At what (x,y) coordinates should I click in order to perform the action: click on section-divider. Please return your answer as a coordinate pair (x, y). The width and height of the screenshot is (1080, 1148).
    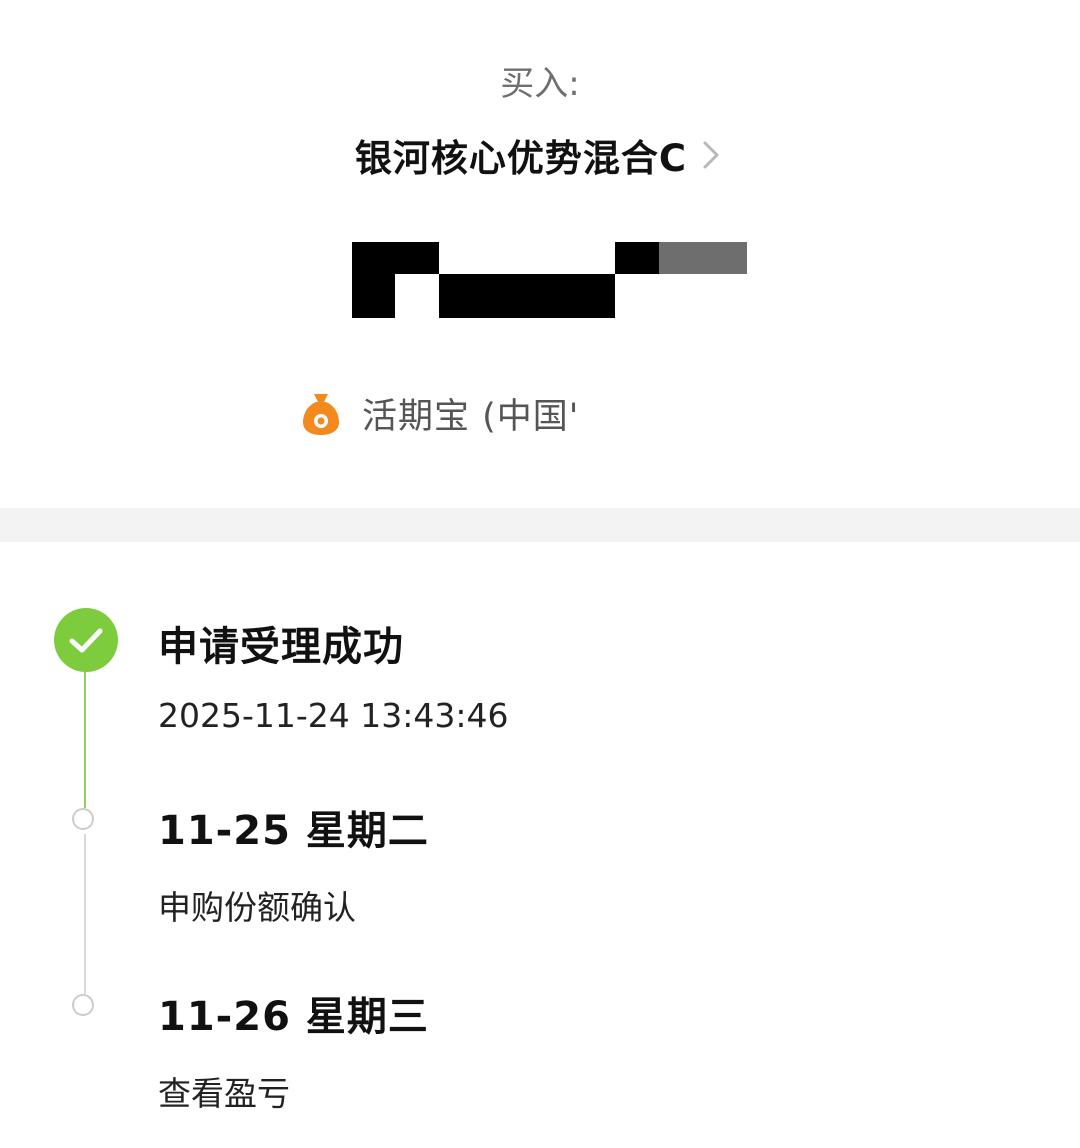
    Looking at the image, I should click on (540, 525).